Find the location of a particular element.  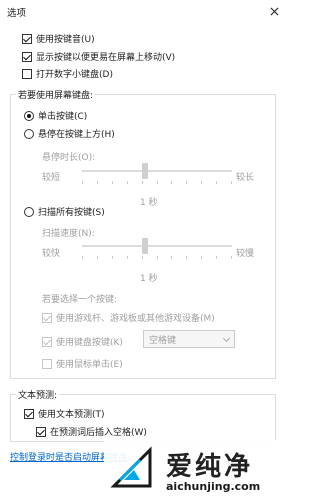

click-keys-label: 单击按键(C) is located at coordinates (63, 117).